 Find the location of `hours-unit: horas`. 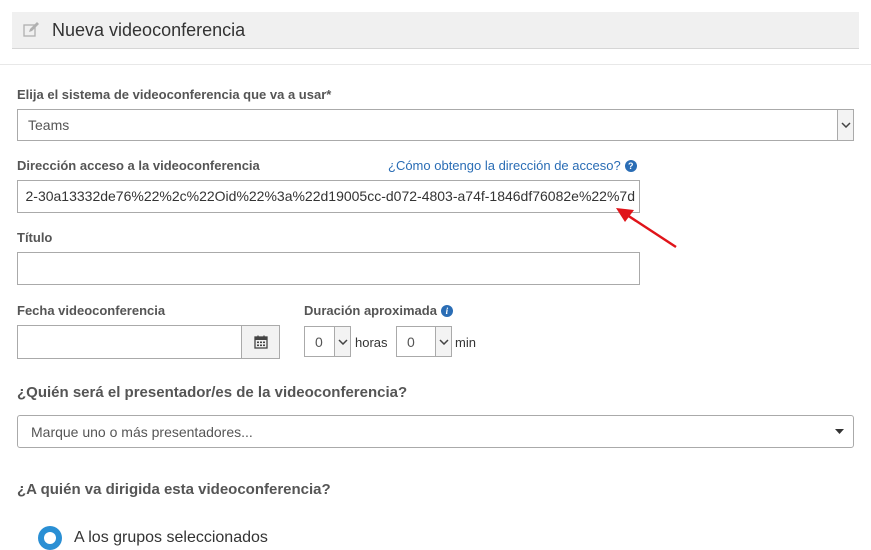

hours-unit: horas is located at coordinates (371, 342).